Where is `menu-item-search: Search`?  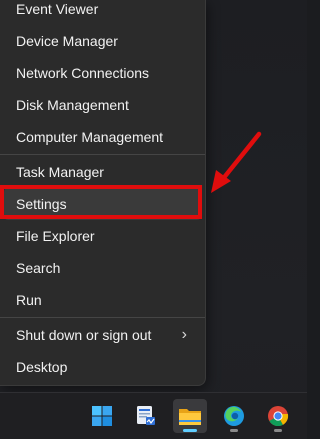
menu-item-search: Search is located at coordinates (102, 268).